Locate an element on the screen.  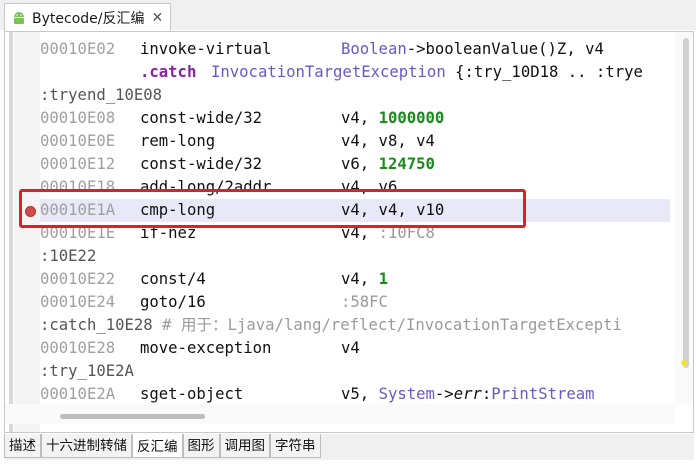
bottom-tab: 字符串 is located at coordinates (295, 446).